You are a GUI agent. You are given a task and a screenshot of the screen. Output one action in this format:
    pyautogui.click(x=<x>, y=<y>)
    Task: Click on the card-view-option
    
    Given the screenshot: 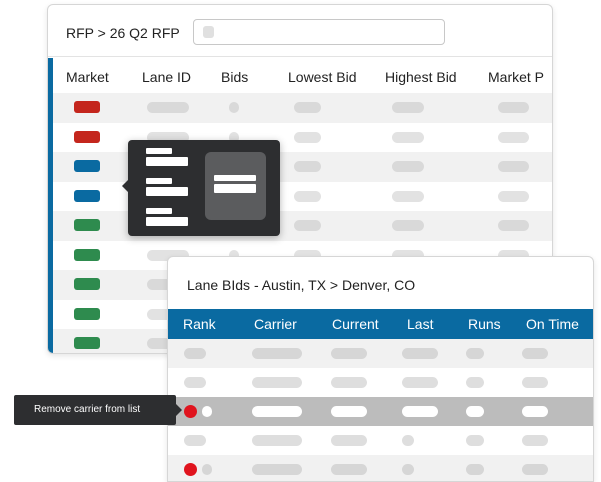 What is the action you would take?
    pyautogui.click(x=235, y=186)
    